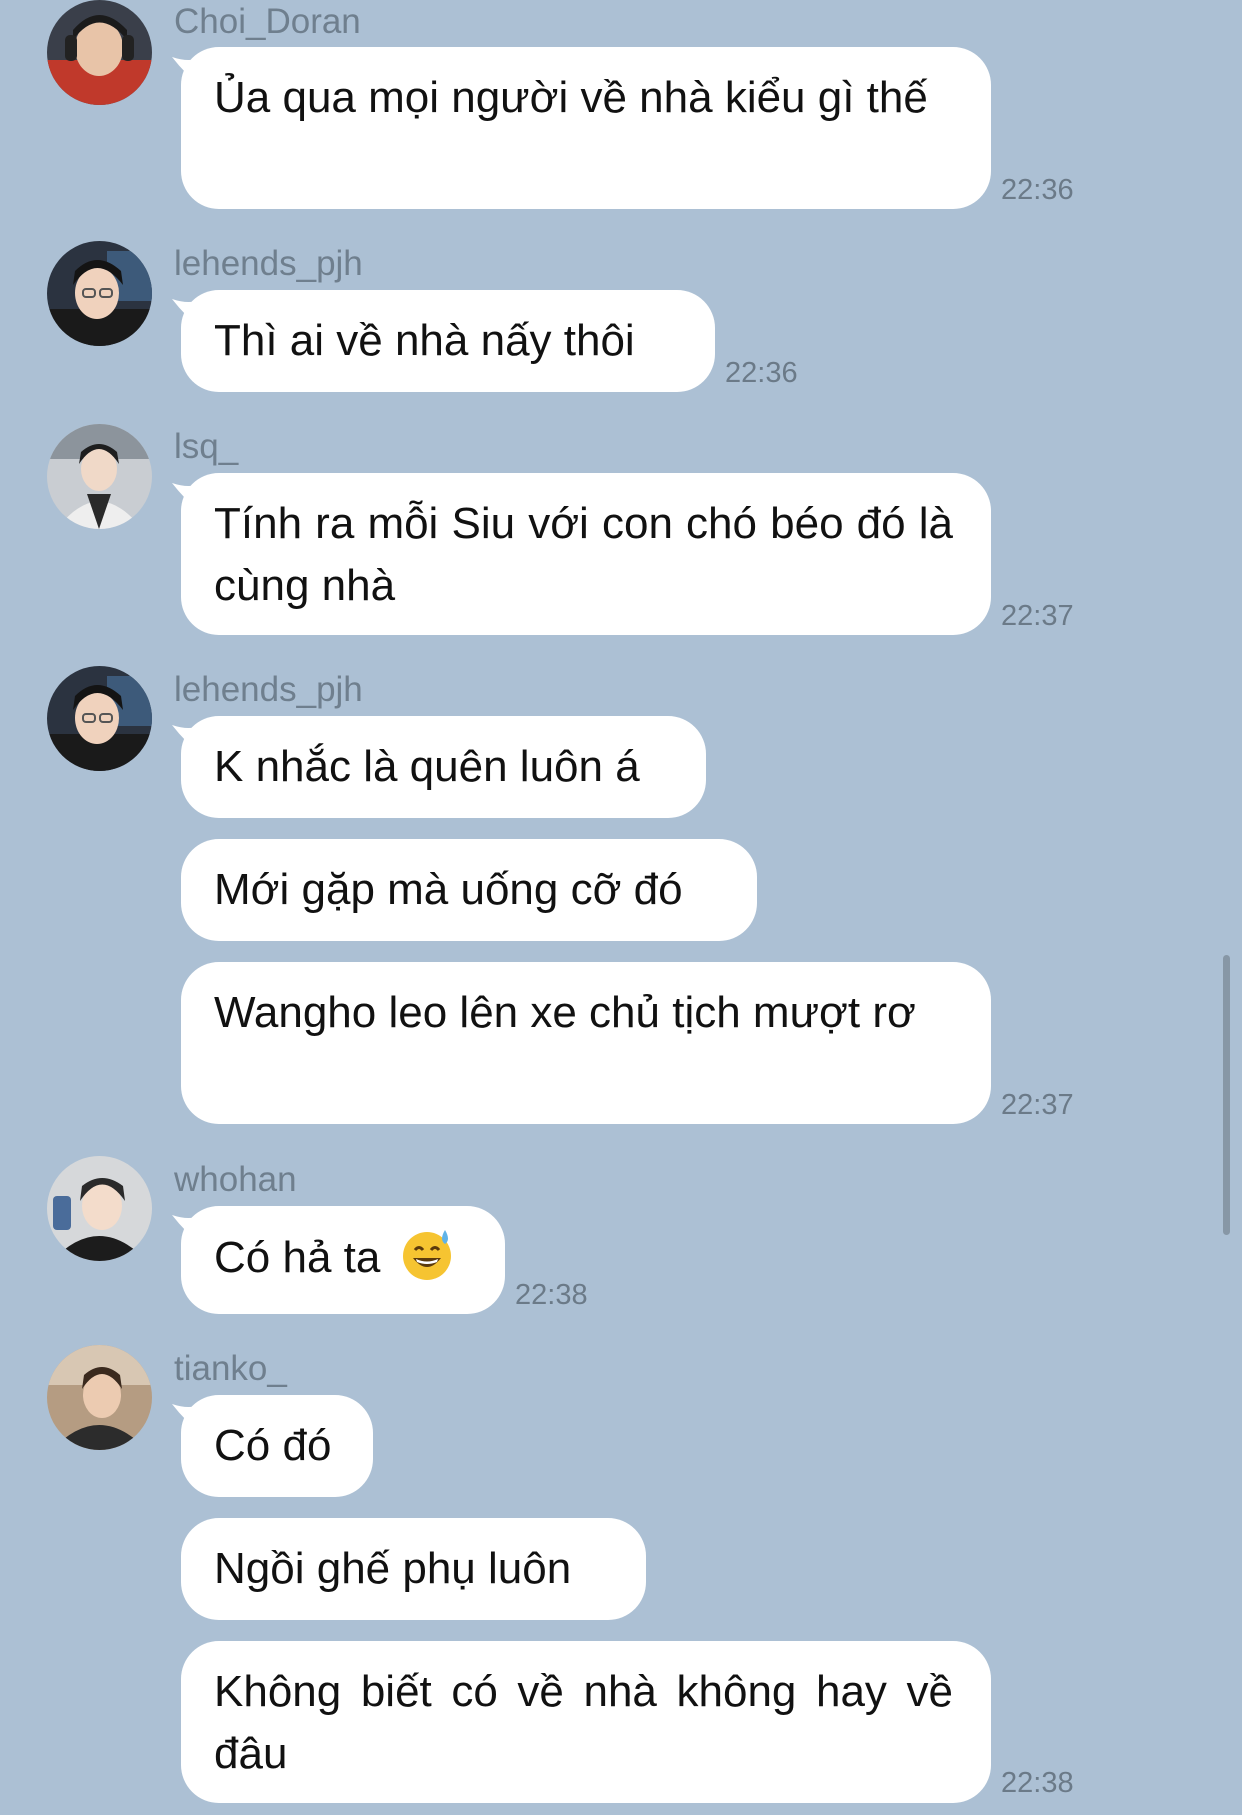 The image size is (1242, 1815). I want to click on sender-name: whohan, so click(235, 1179).